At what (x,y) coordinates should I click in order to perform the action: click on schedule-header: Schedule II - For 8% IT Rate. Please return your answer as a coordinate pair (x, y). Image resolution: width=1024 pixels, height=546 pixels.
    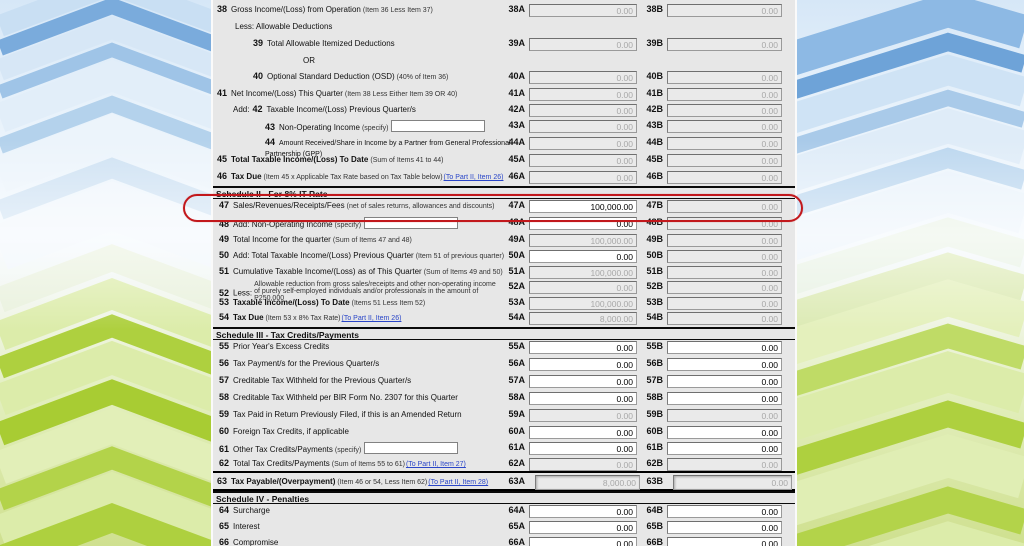
    Looking at the image, I should click on (504, 192).